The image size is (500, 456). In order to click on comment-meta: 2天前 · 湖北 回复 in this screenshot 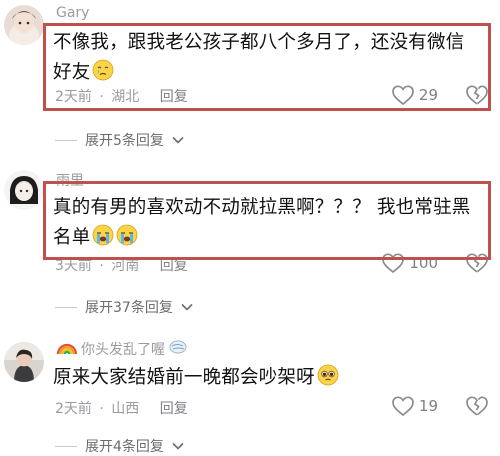, I will do `click(121, 96)`.